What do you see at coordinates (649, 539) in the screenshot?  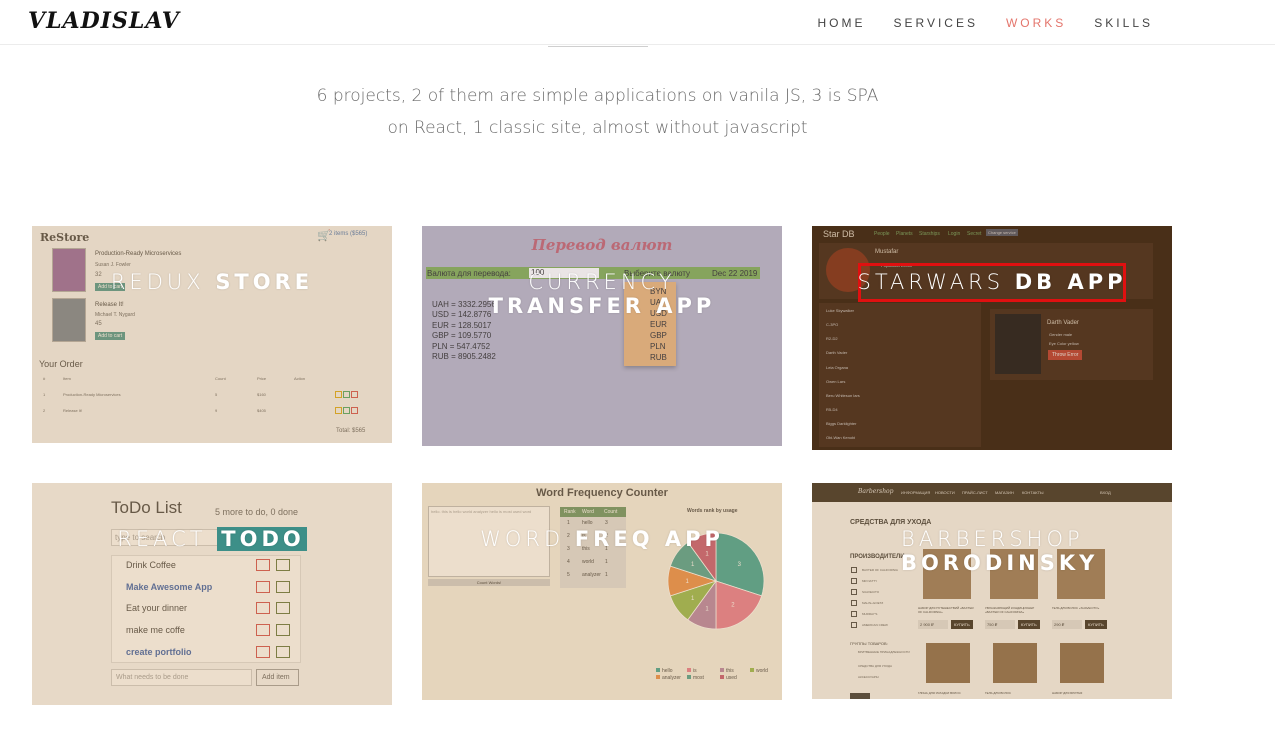 I see `card-title-bold: FREQ APP` at bounding box center [649, 539].